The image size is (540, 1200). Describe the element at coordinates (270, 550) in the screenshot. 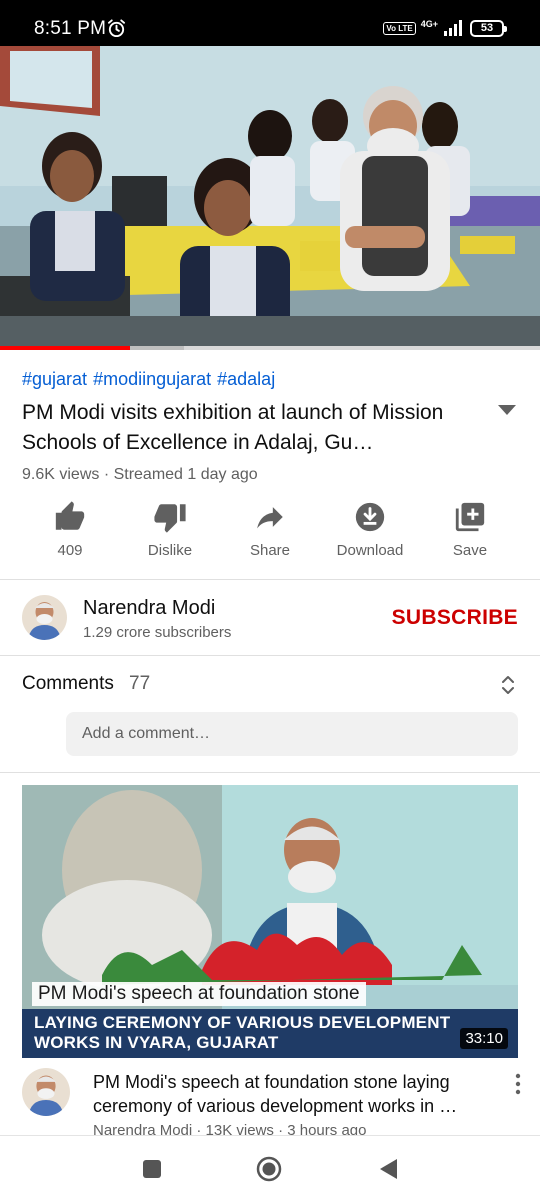

I see `share-label: Share` at that location.